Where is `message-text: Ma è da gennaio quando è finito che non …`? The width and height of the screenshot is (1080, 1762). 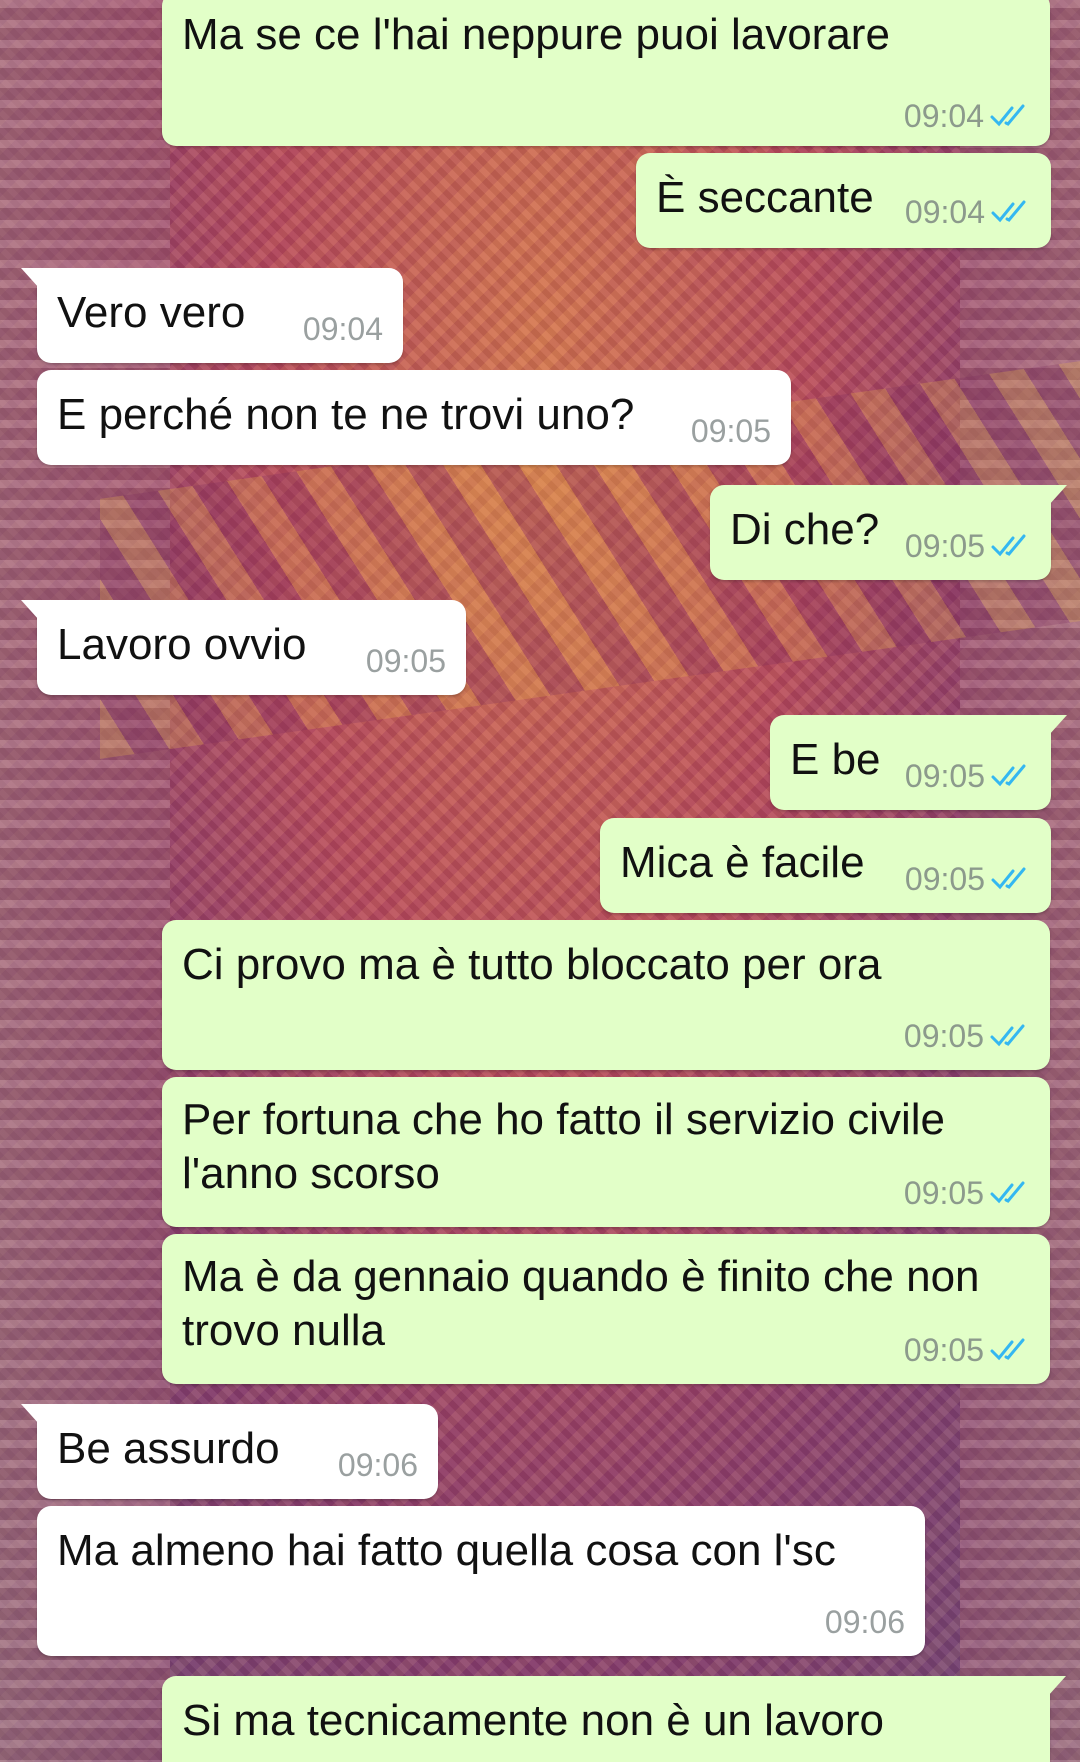 message-text: Ma è da gennaio quando è finito che non … is located at coordinates (587, 1303).